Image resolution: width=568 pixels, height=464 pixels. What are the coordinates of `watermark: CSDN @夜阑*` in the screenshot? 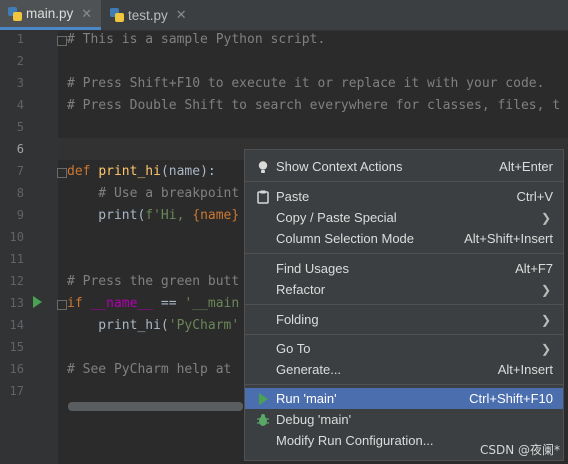 It's located at (519, 450).